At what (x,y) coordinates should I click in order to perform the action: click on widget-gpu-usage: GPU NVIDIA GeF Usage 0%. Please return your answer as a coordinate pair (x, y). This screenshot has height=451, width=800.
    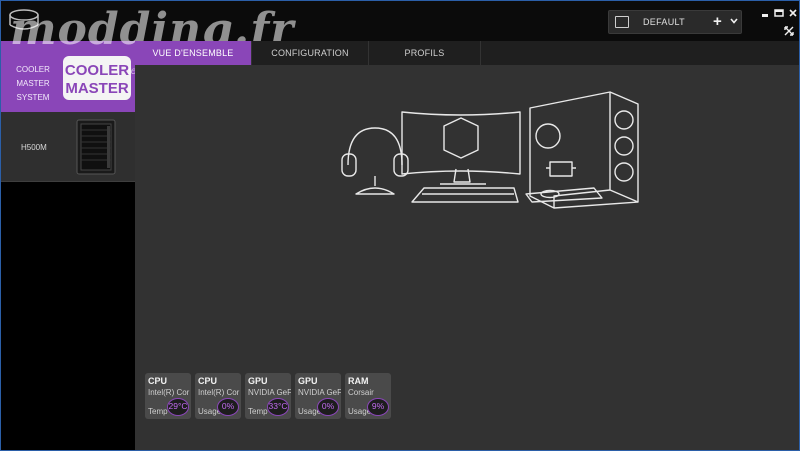
    Looking at the image, I should click on (318, 396).